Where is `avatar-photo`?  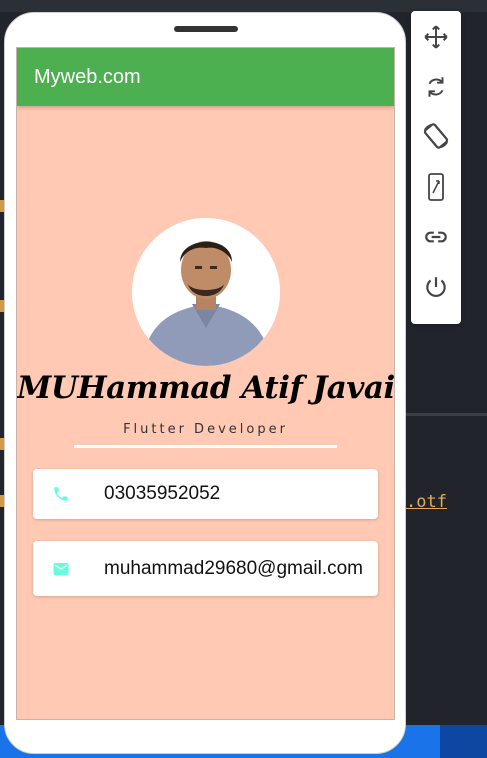 avatar-photo is located at coordinates (206, 292).